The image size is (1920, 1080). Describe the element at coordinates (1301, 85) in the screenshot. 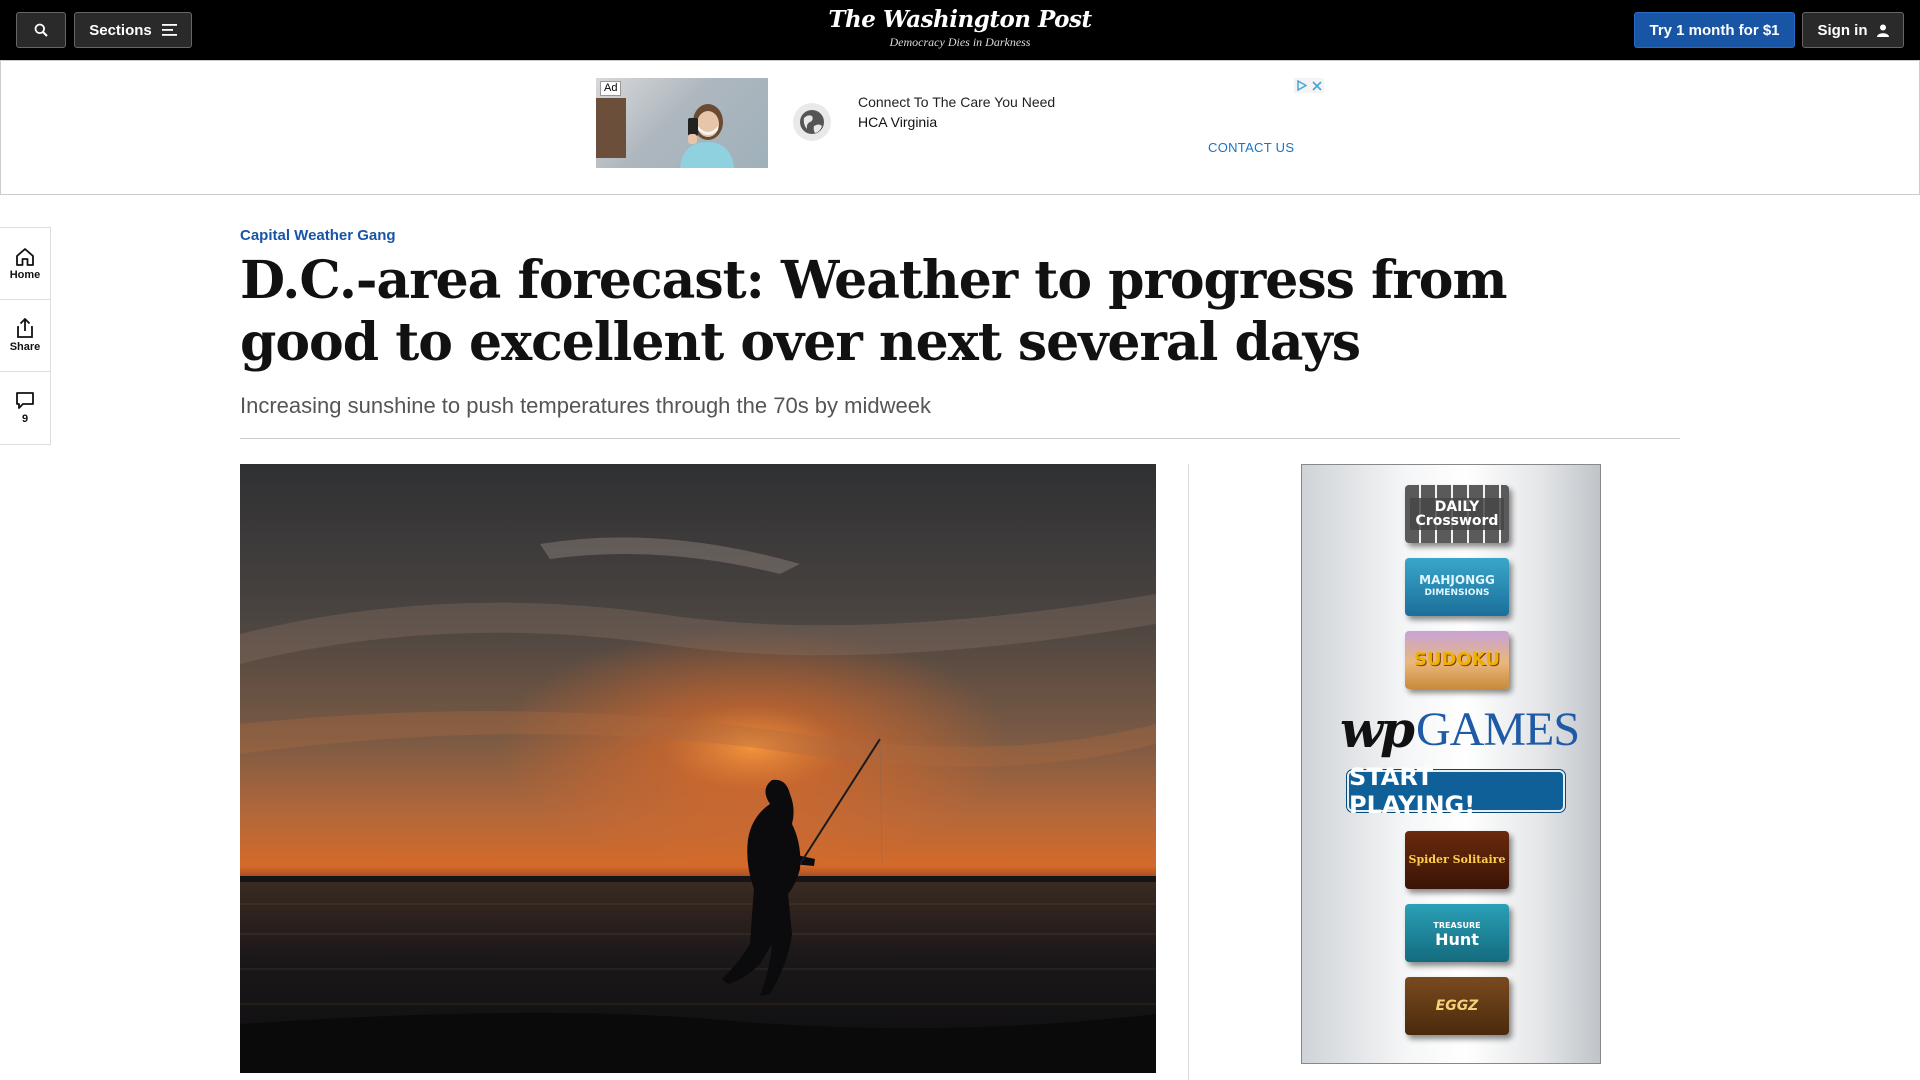

I see `adchoices-icon` at that location.